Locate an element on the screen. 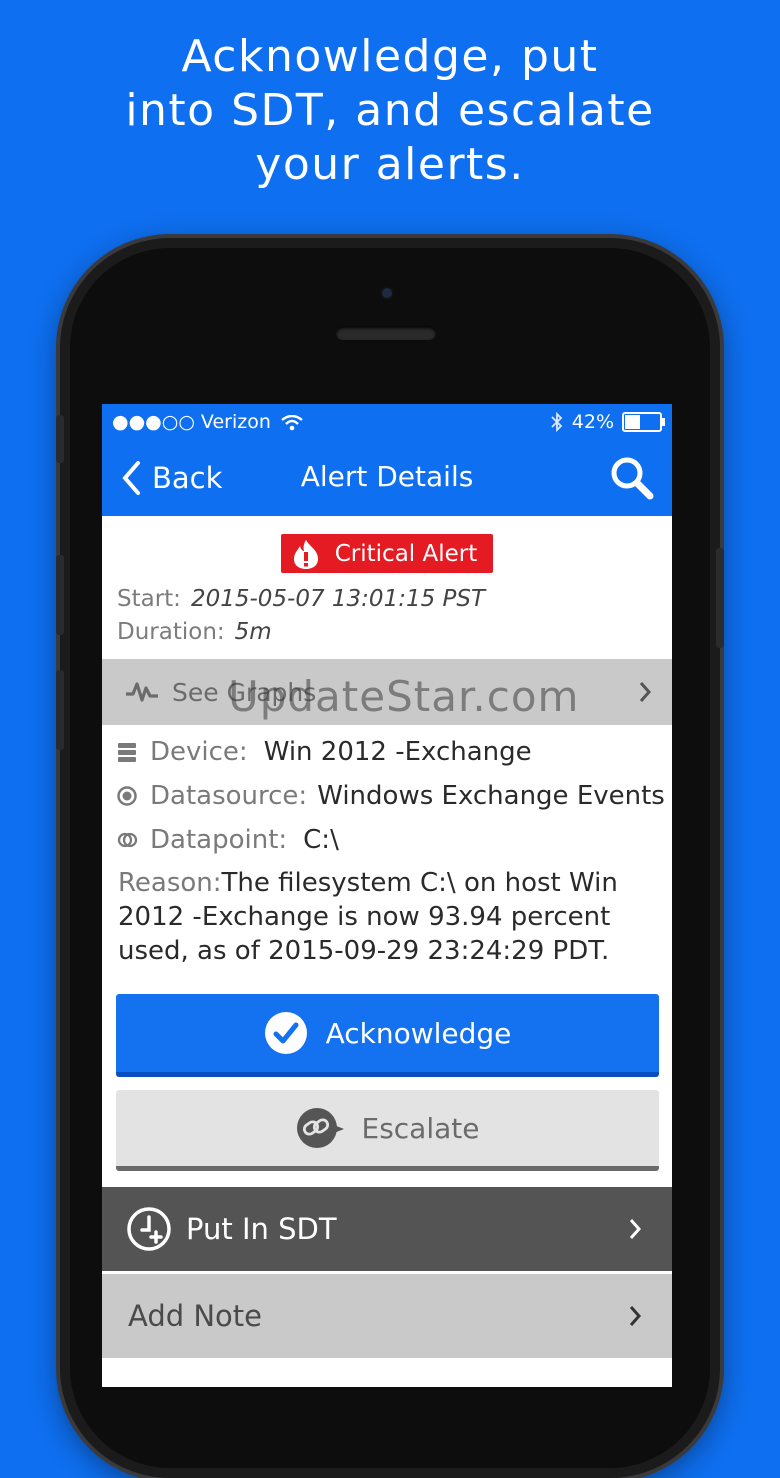  status-left: ●●●○○ Verizon is located at coordinates (207, 422).